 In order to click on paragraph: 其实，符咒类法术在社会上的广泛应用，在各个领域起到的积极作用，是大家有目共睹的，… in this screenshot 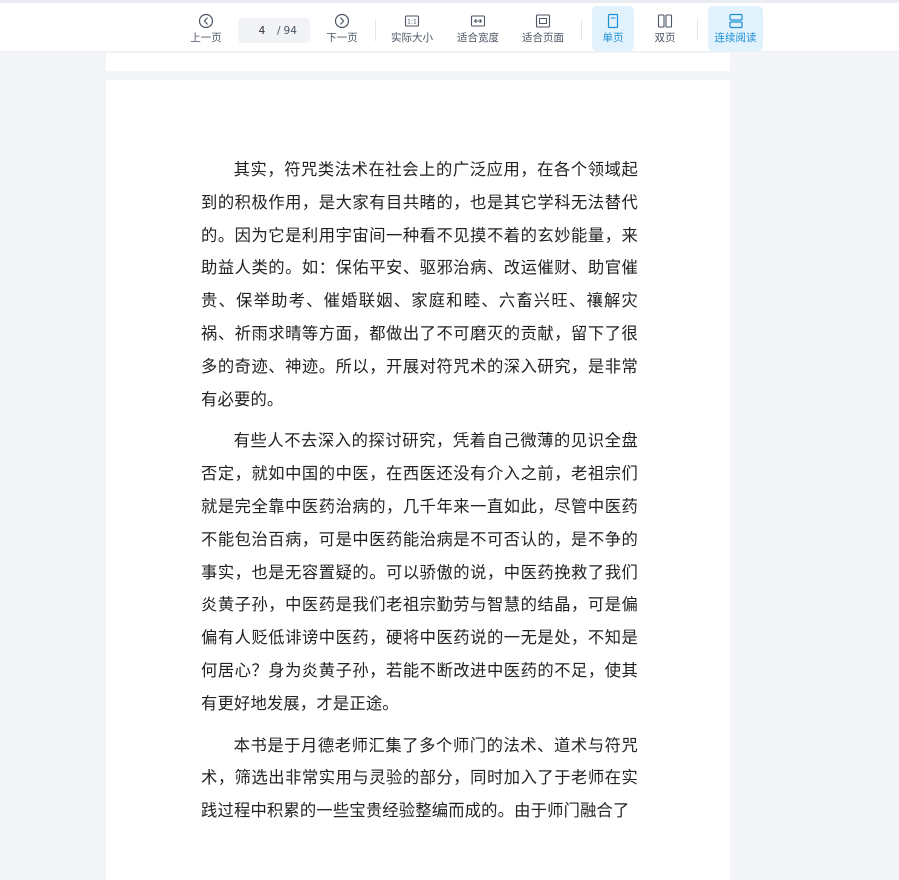, I will do `click(419, 284)`.